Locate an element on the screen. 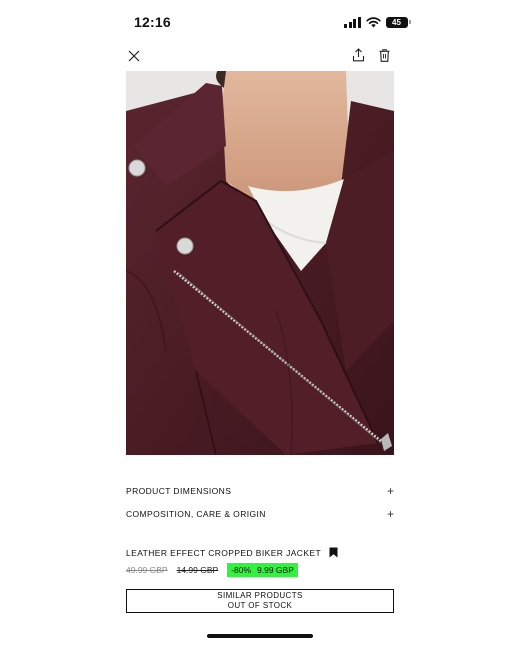 This screenshot has width=520, height=650. status-icons: 45 is located at coordinates (377, 22).